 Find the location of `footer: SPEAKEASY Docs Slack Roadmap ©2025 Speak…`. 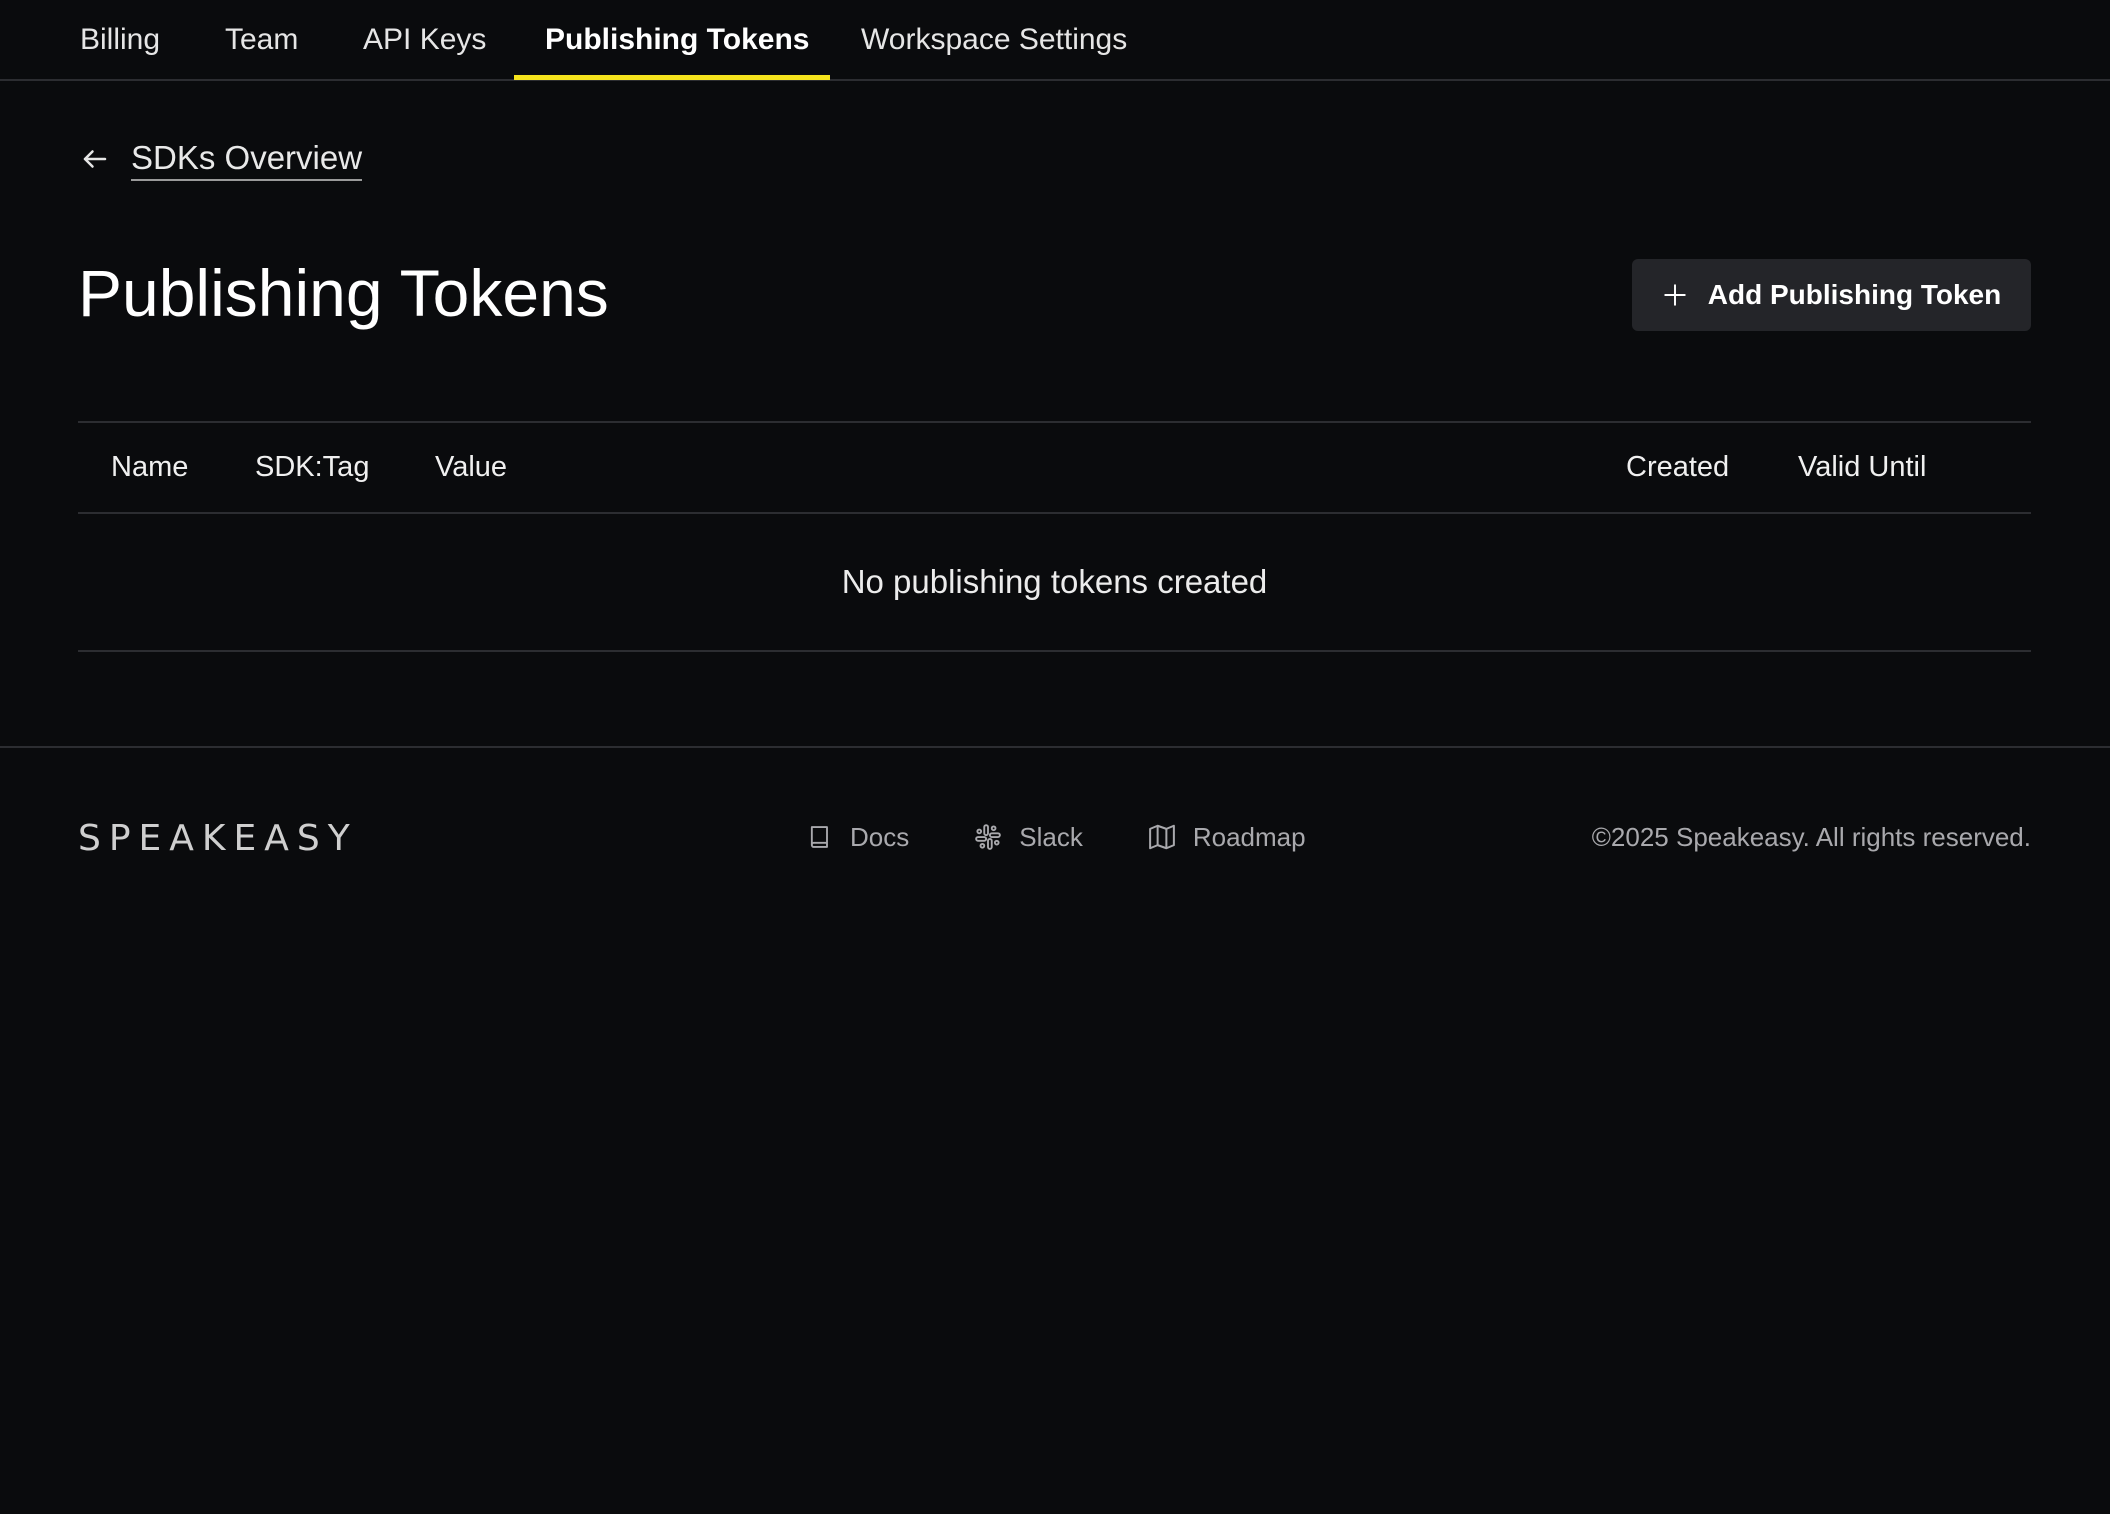

footer: SPEAKEASY Docs Slack Roadmap ©2025 Speak… is located at coordinates (1055, 832).